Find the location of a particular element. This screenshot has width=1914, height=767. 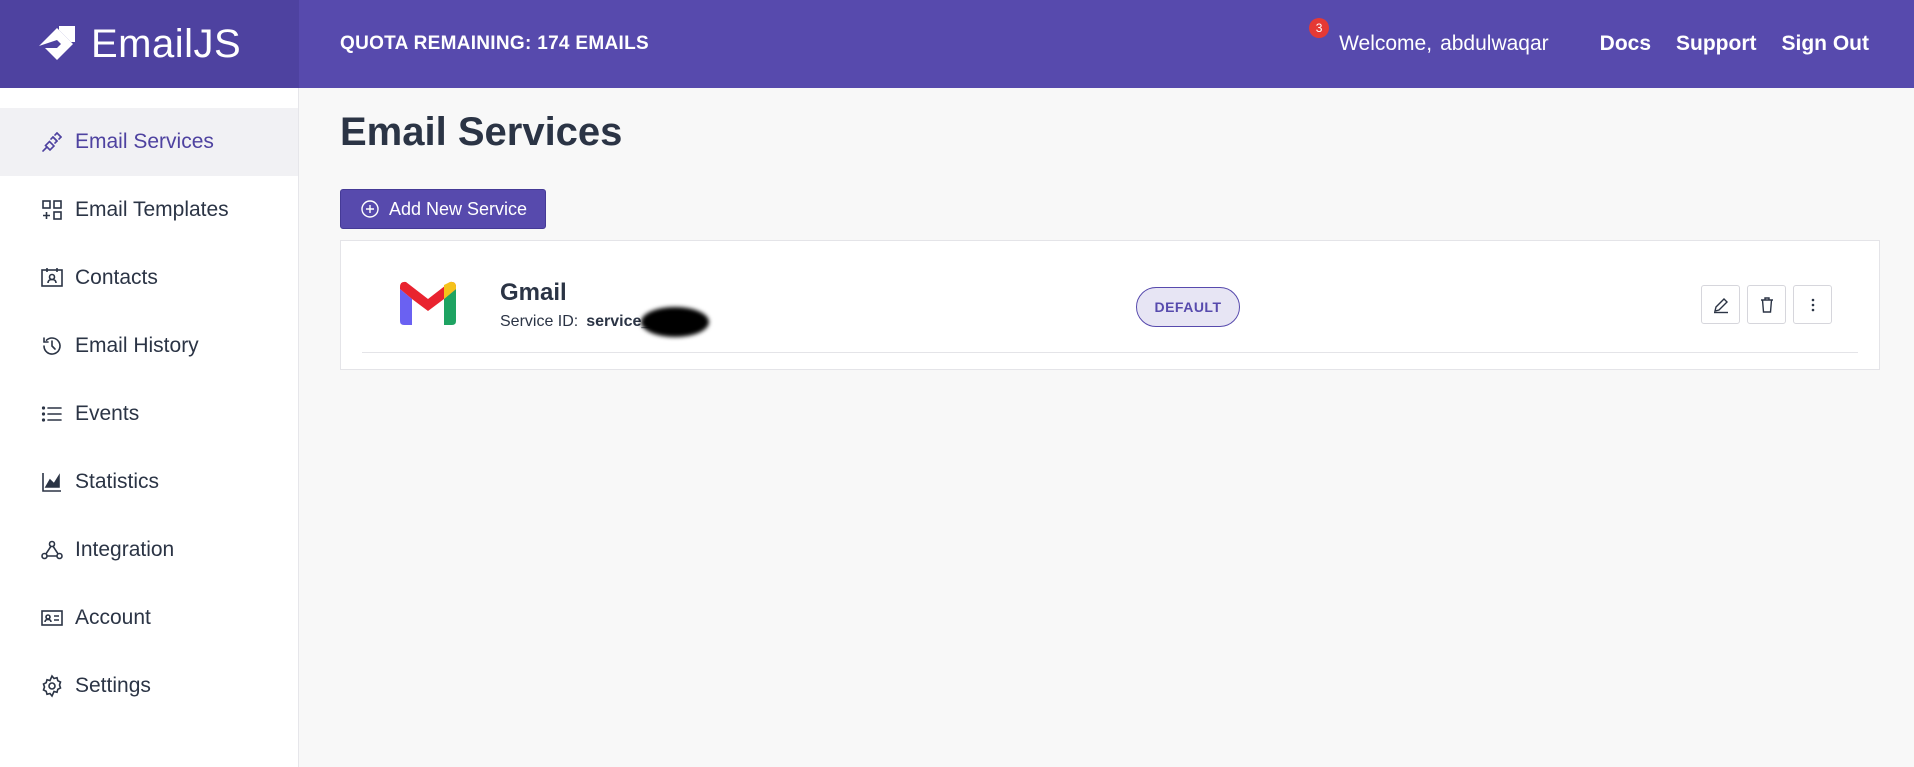

integration-icon is located at coordinates (52, 550).